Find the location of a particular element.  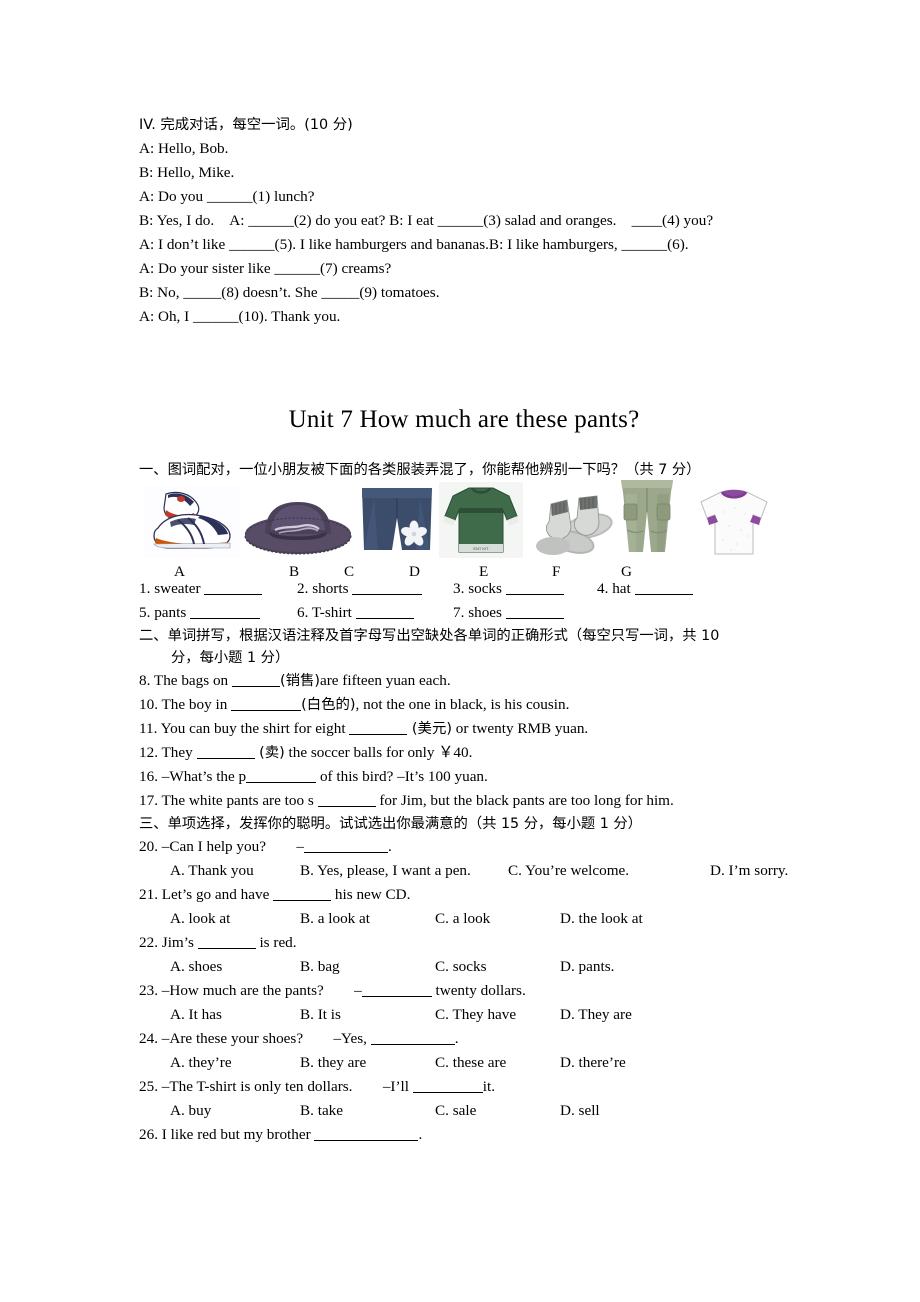

option-c: C. They have is located at coordinates (475, 1015).